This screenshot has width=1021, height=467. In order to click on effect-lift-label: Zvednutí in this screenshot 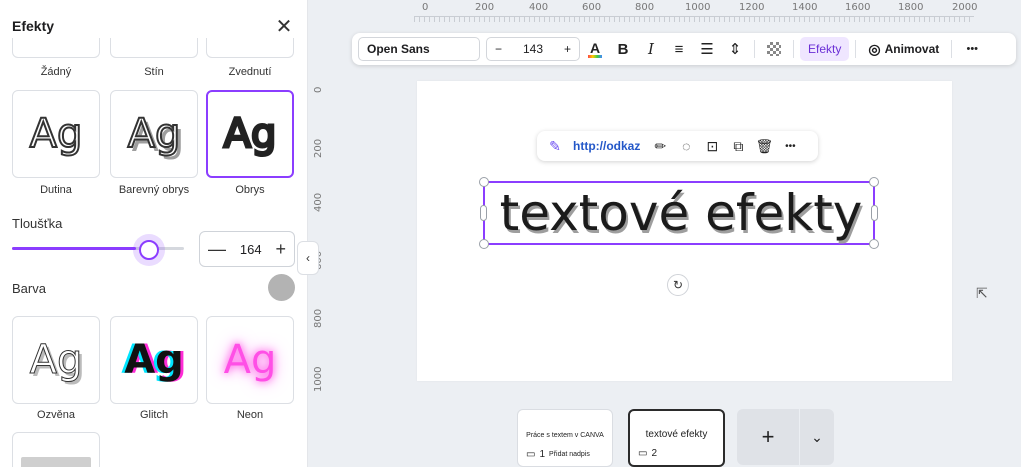, I will do `click(250, 72)`.